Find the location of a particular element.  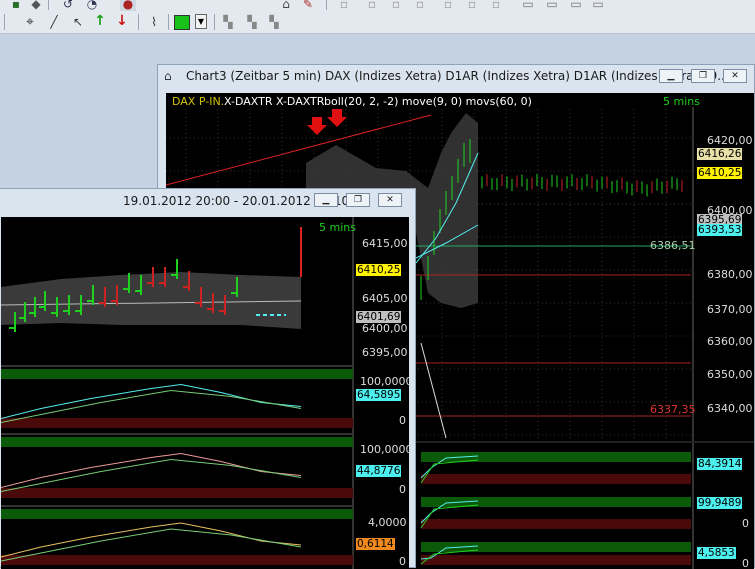

price-tag-high: 6416,26 is located at coordinates (720, 154).